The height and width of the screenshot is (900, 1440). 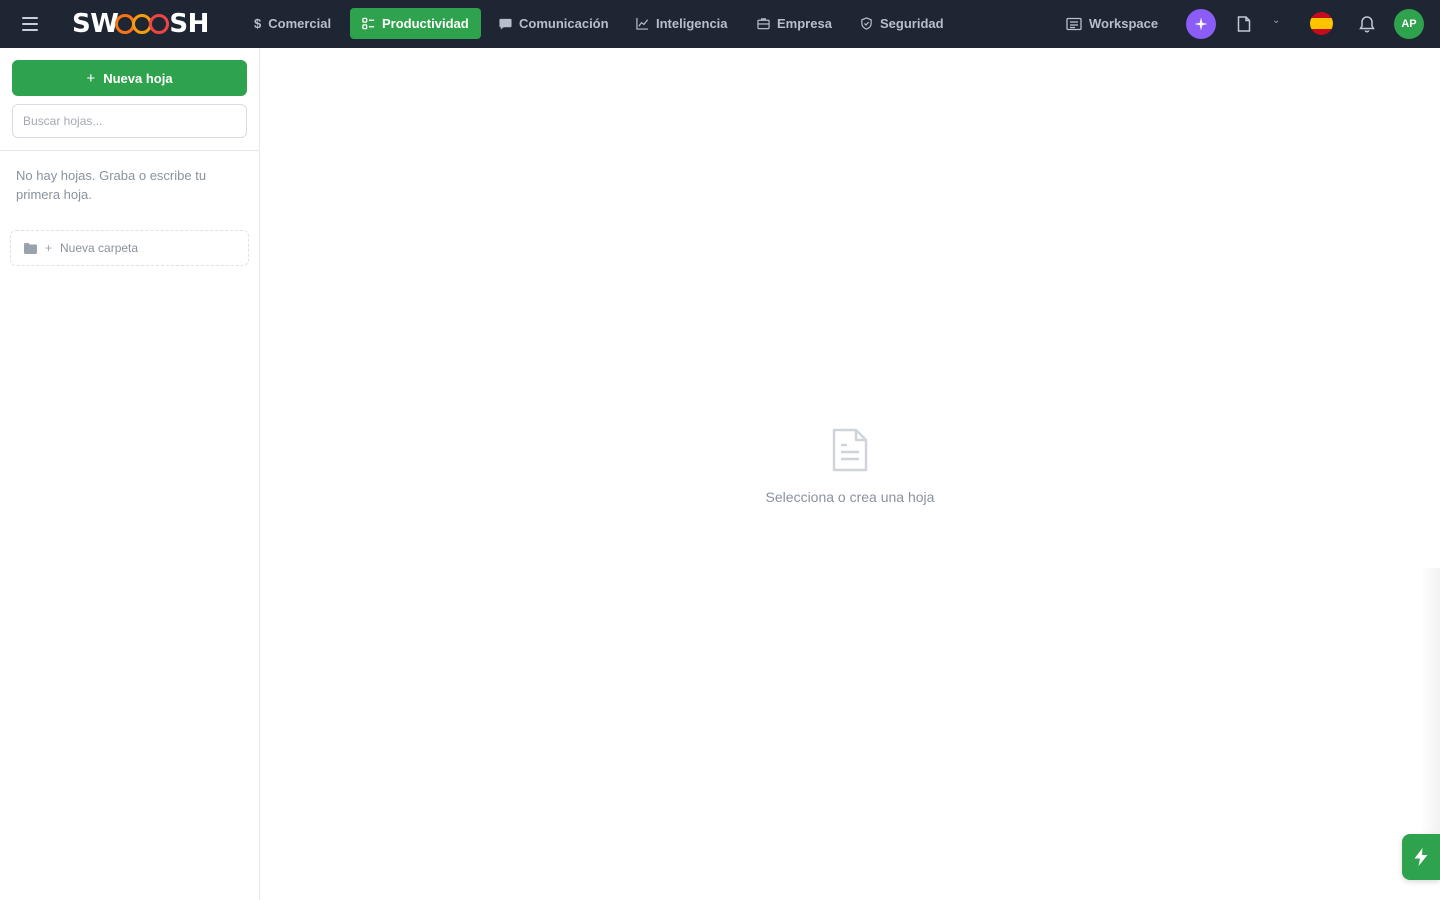 I want to click on briefcase-icon, so click(x=763, y=24).